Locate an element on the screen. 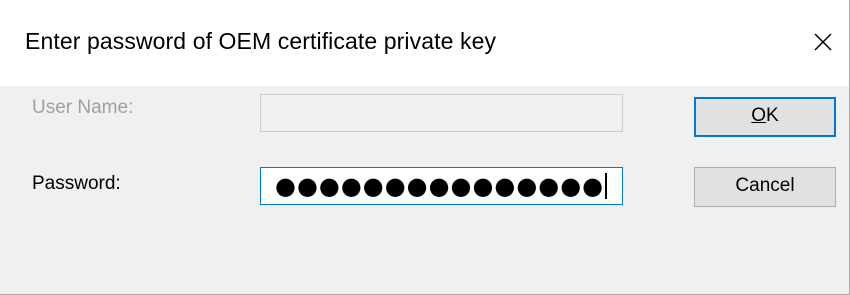 Image resolution: width=850 pixels, height=295 pixels. cancel-button: Cancel is located at coordinates (765, 187).